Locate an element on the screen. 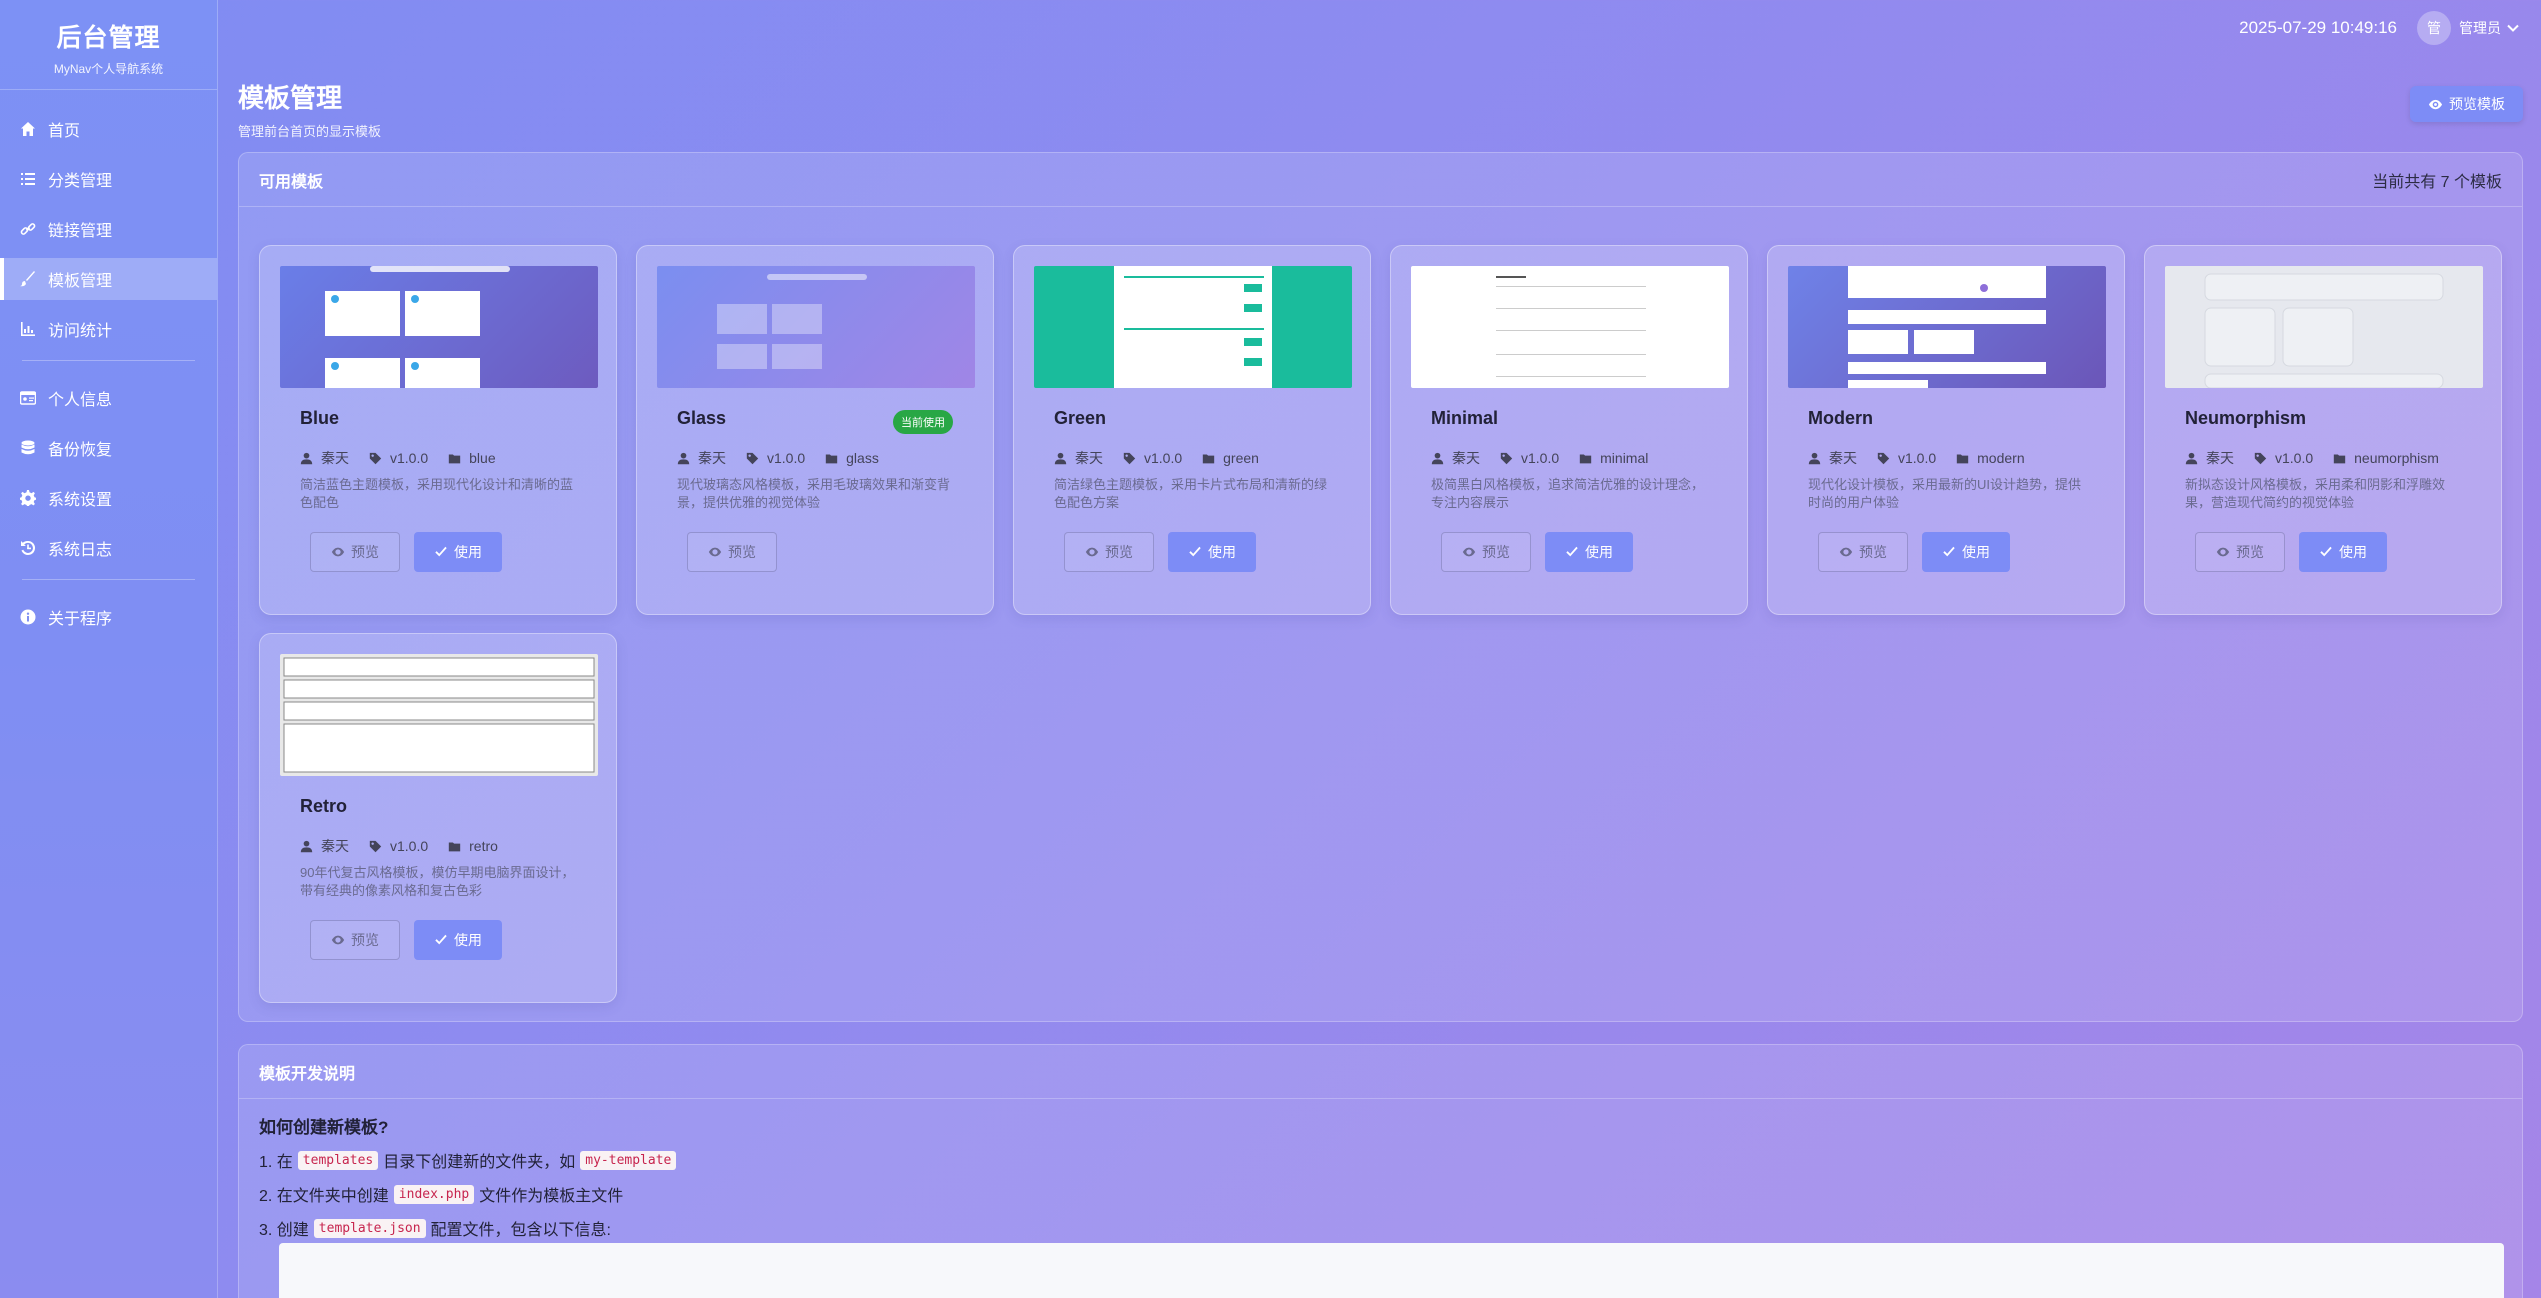  template-meta: 秦天 v1.0.0 minimal is located at coordinates (1549, 458).